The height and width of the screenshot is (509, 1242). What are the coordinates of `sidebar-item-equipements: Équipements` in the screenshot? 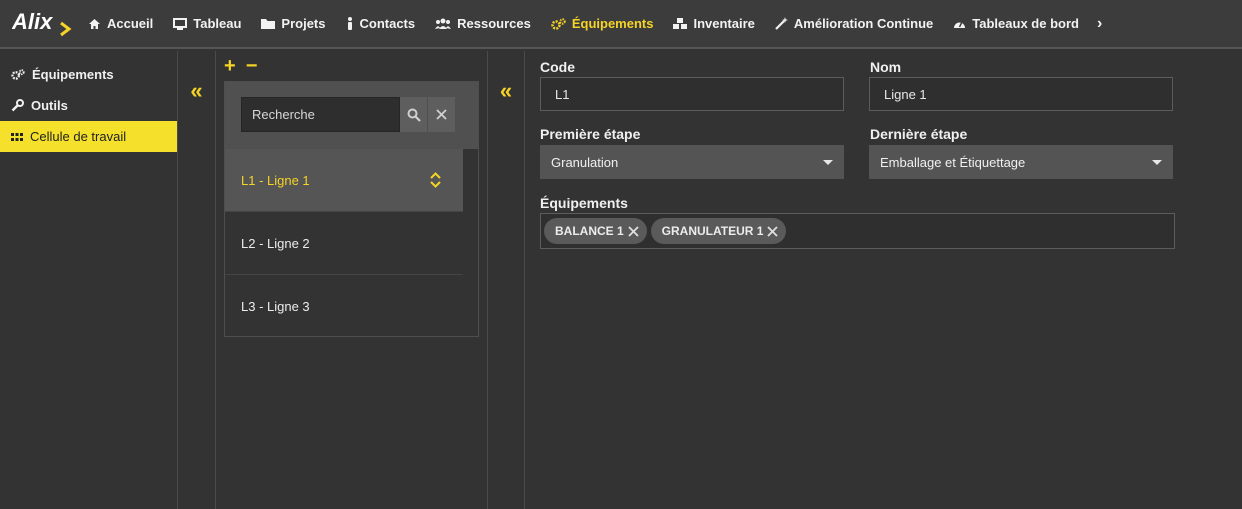 It's located at (88, 74).